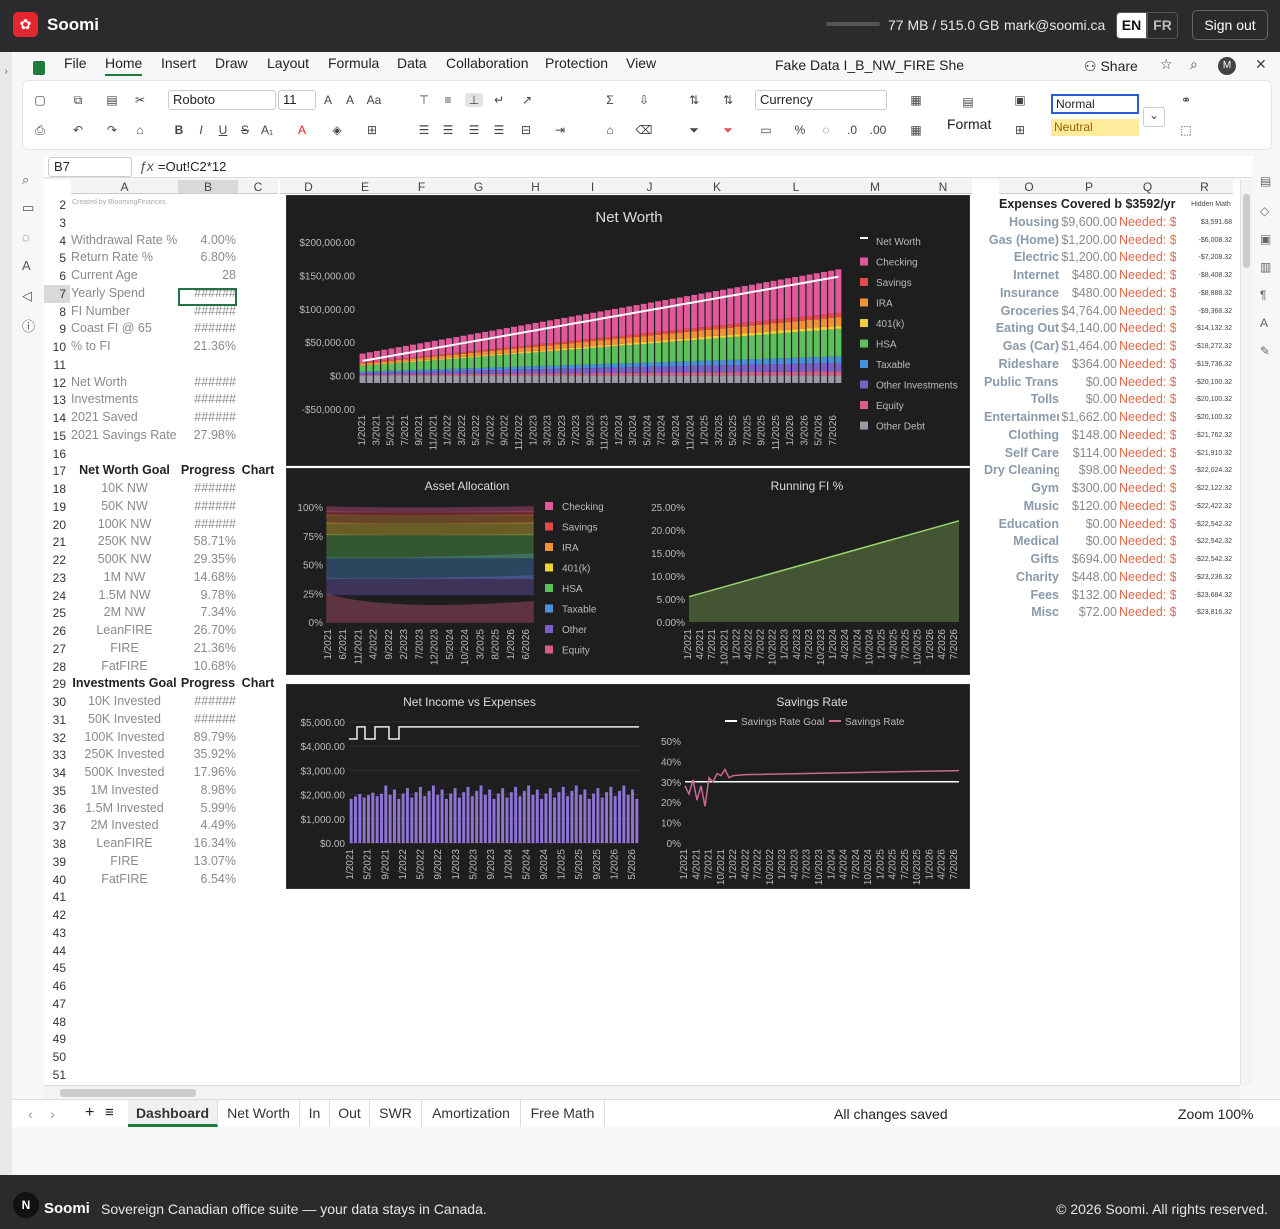  What do you see at coordinates (302, 130) in the screenshot?
I see `font-color-icon: A` at bounding box center [302, 130].